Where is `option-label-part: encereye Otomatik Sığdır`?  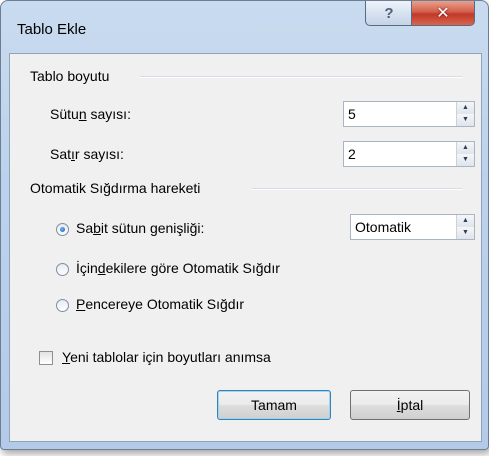
option-label-part: encereye Otomatik Sığdır is located at coordinates (165, 304).